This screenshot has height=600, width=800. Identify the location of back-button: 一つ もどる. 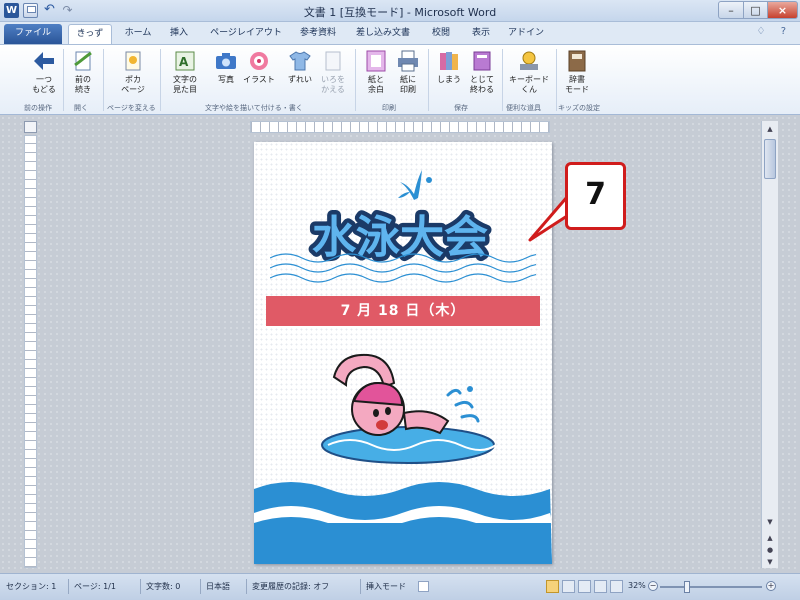
(44, 72).